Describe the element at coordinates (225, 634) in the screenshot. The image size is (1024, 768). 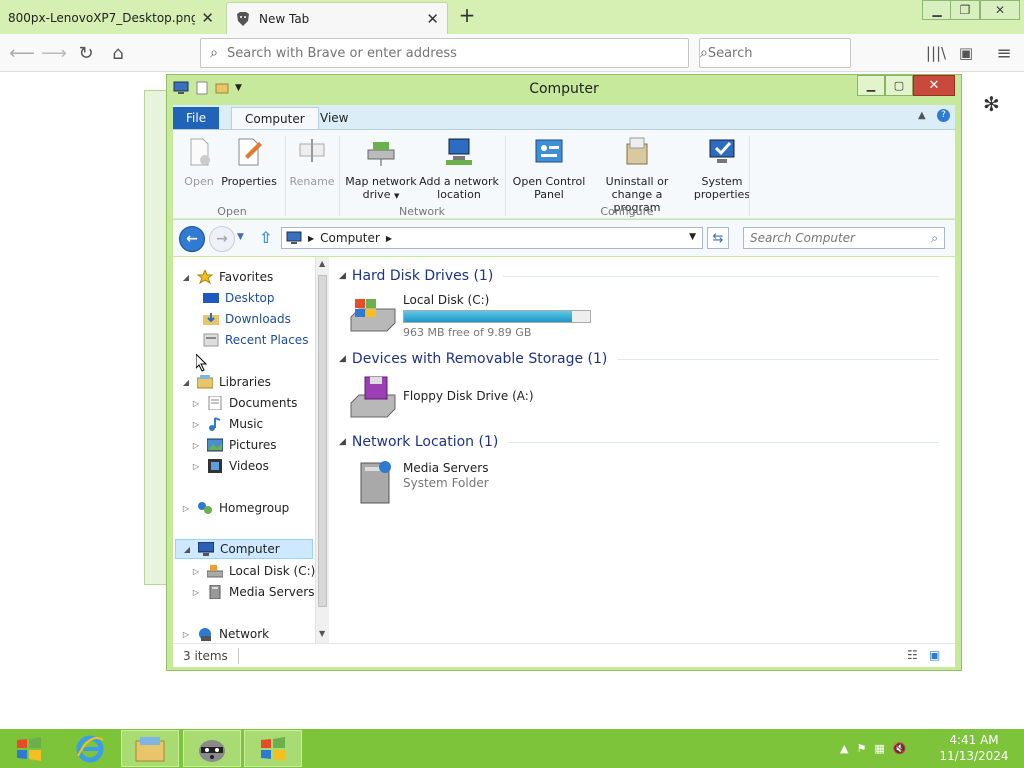
I see `nav-network: ▷ Network` at that location.